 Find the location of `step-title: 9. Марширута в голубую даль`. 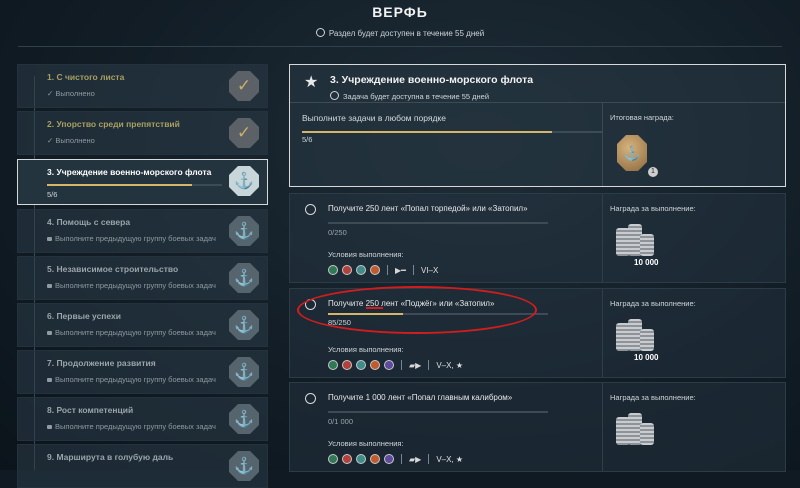

step-title: 9. Марширута в голубую даль is located at coordinates (110, 457).